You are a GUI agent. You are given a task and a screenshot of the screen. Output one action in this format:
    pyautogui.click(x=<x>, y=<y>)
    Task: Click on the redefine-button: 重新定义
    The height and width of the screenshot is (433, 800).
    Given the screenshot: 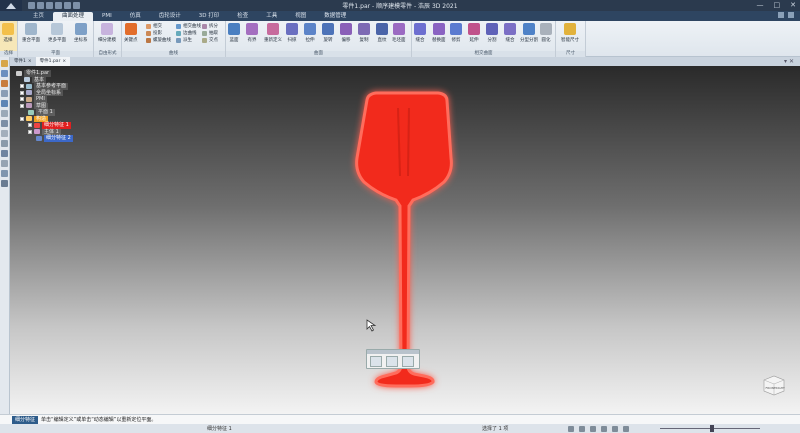 What is the action you would take?
    pyautogui.click(x=273, y=33)
    